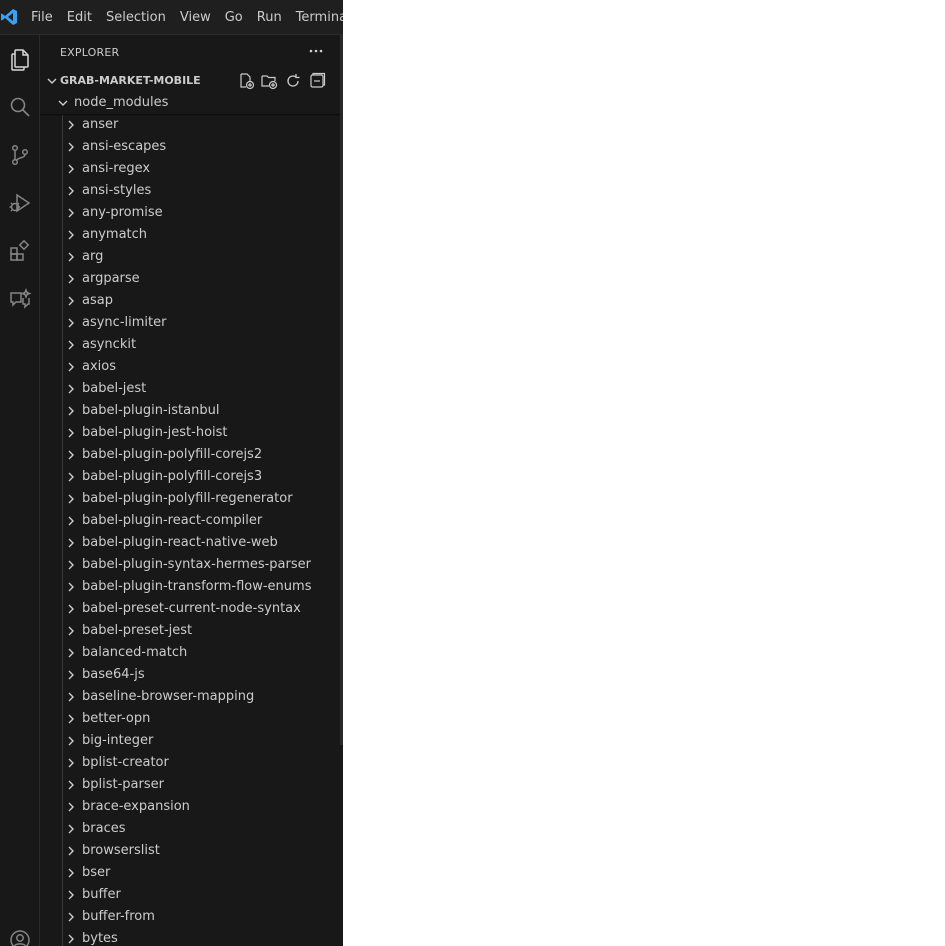 Image resolution: width=945 pixels, height=946 pixels. Describe the element at coordinates (90, 52) in the screenshot. I see `sidebar-title: EXPLORER` at that location.